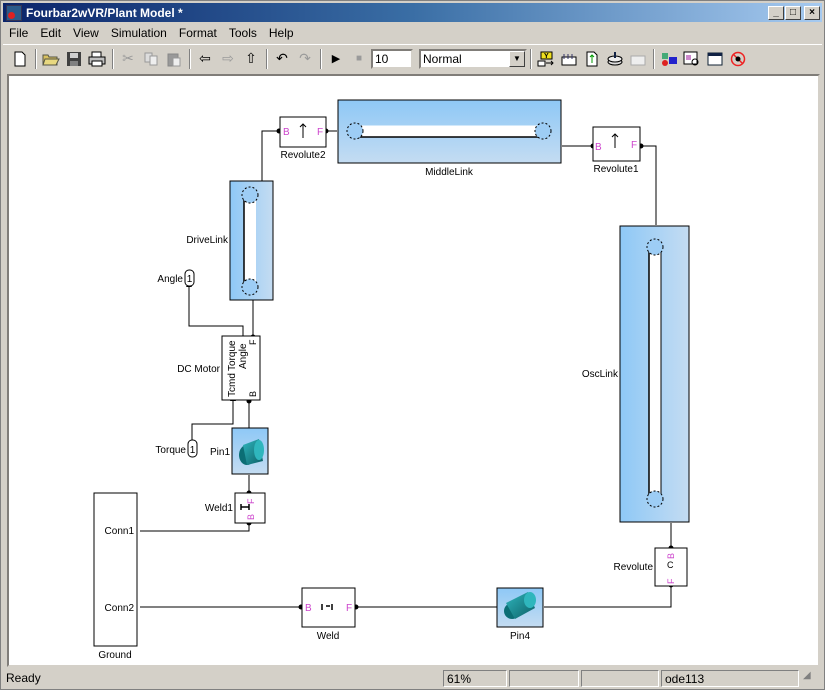 This screenshot has height=690, width=825. What do you see at coordinates (86, 33) in the screenshot?
I see `menu-view: View` at bounding box center [86, 33].